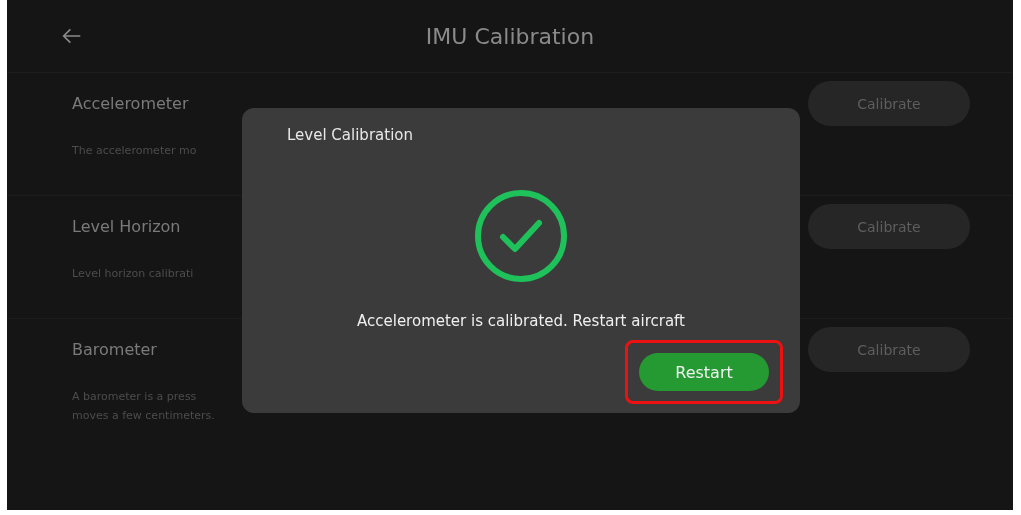 Image resolution: width=1021 pixels, height=515 pixels. Describe the element at coordinates (114, 349) in the screenshot. I see `section-title: Barometer` at that location.